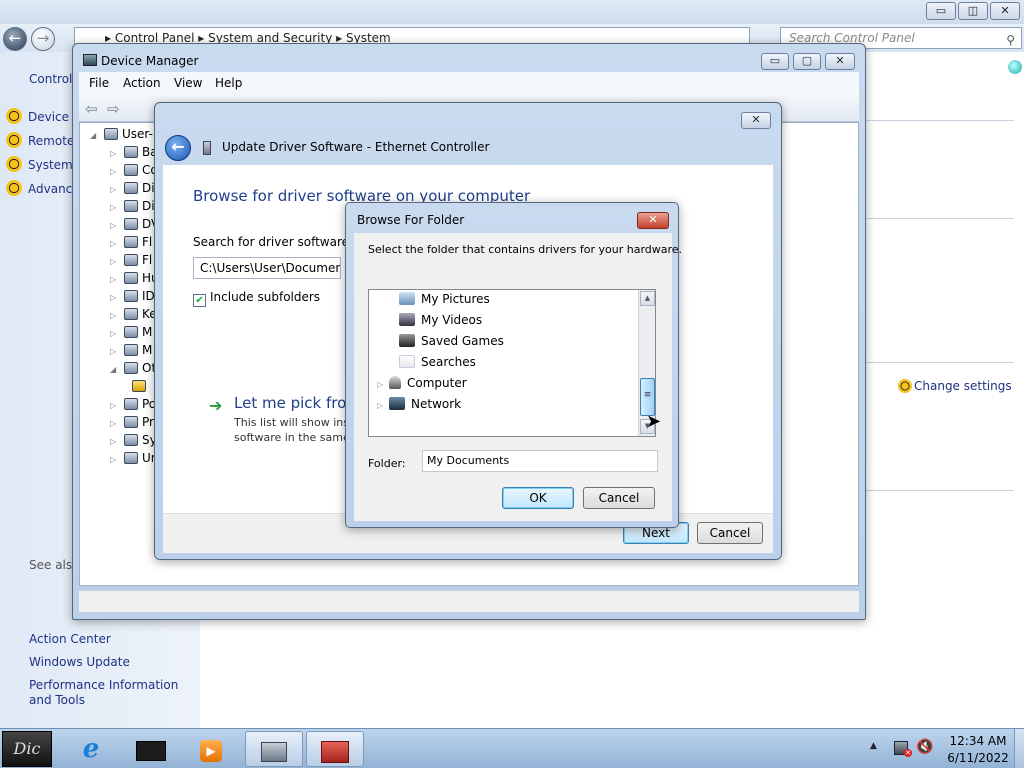 The height and width of the screenshot is (768, 1024). I want to click on tree-item: ▷ Pr, so click(132, 422).